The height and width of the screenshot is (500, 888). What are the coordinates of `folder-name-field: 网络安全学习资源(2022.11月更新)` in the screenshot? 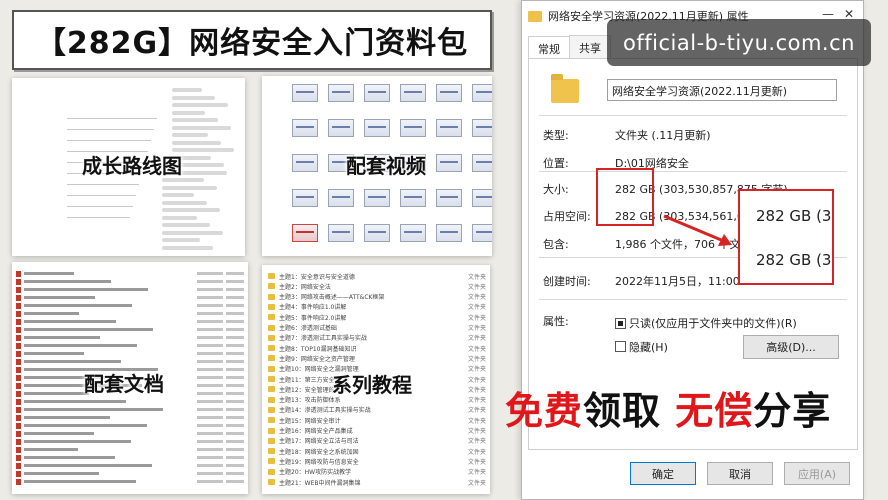 It's located at (722, 90).